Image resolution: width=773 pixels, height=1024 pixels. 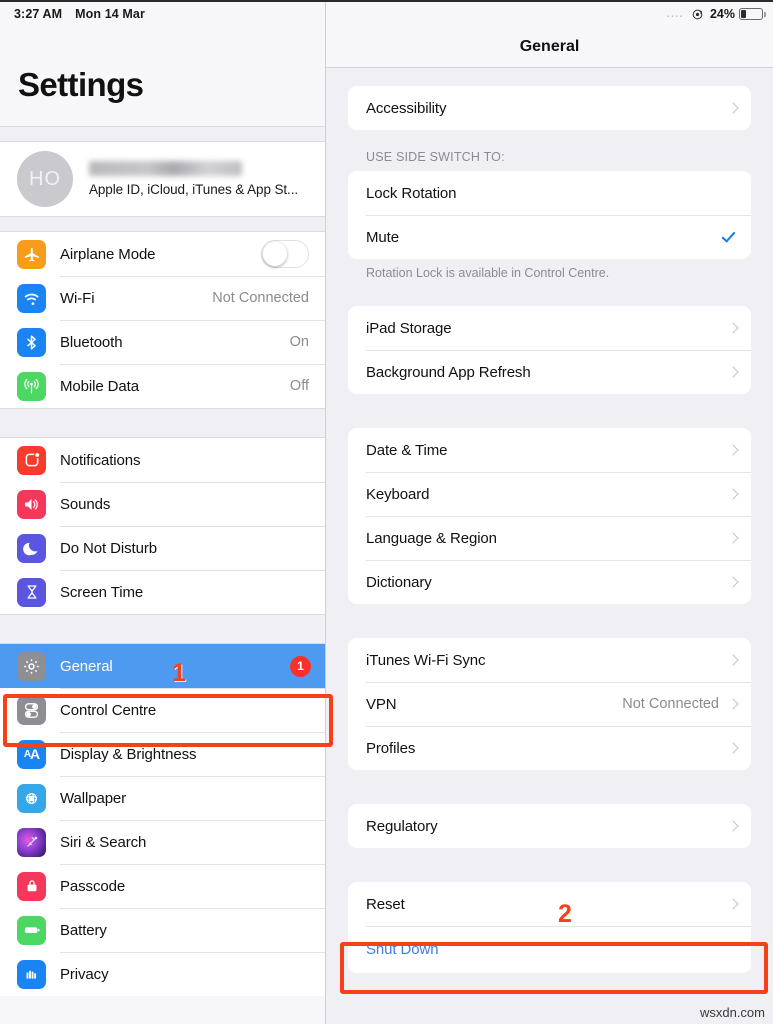 I want to click on row-date-time: Date & Time, so click(x=549, y=450).